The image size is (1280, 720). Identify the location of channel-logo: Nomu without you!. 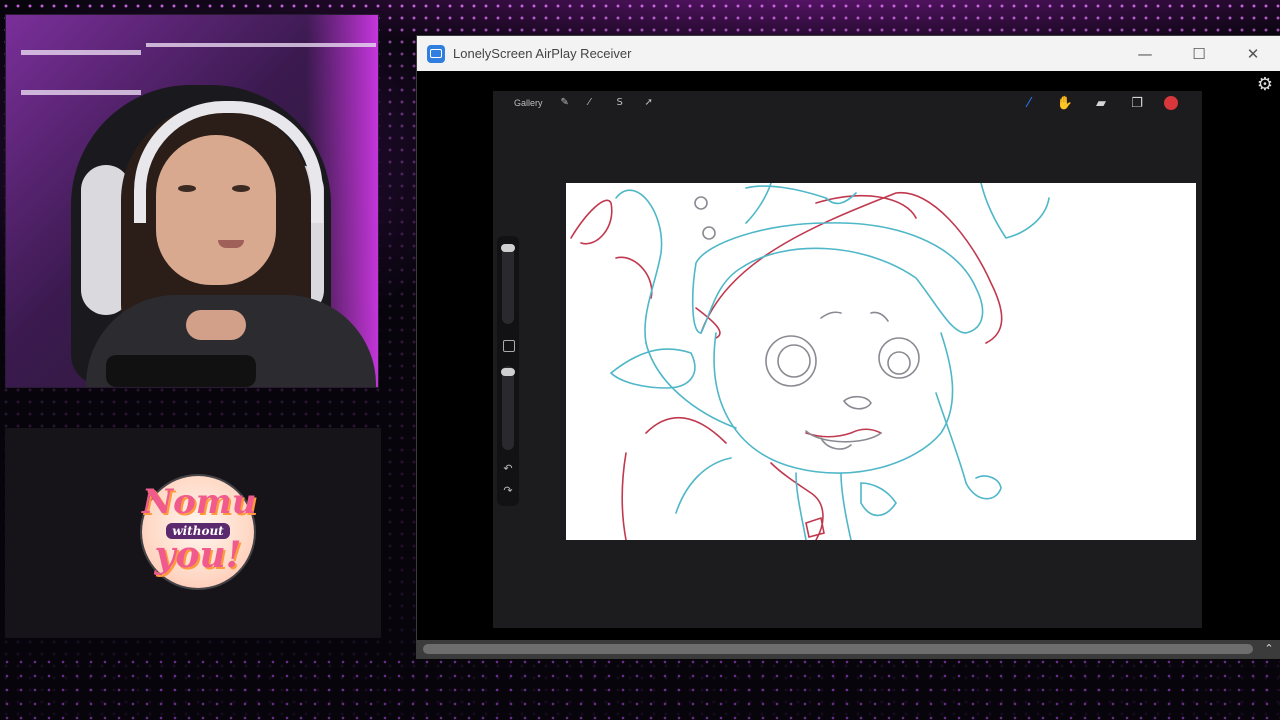
(199, 532).